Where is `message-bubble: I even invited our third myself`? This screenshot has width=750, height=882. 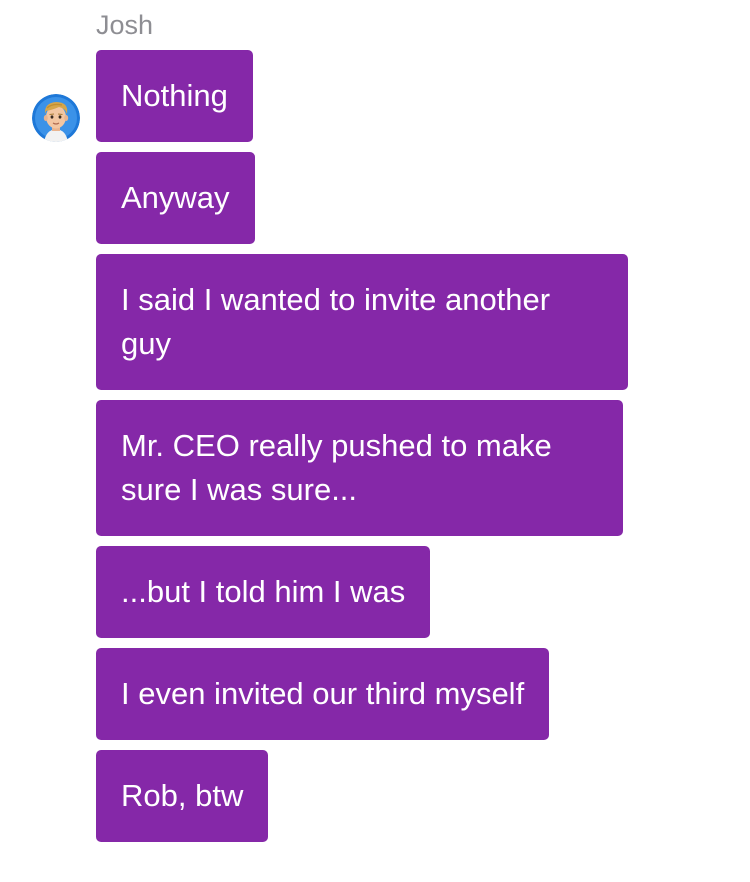 message-bubble: I even invited our third myself is located at coordinates (323, 694).